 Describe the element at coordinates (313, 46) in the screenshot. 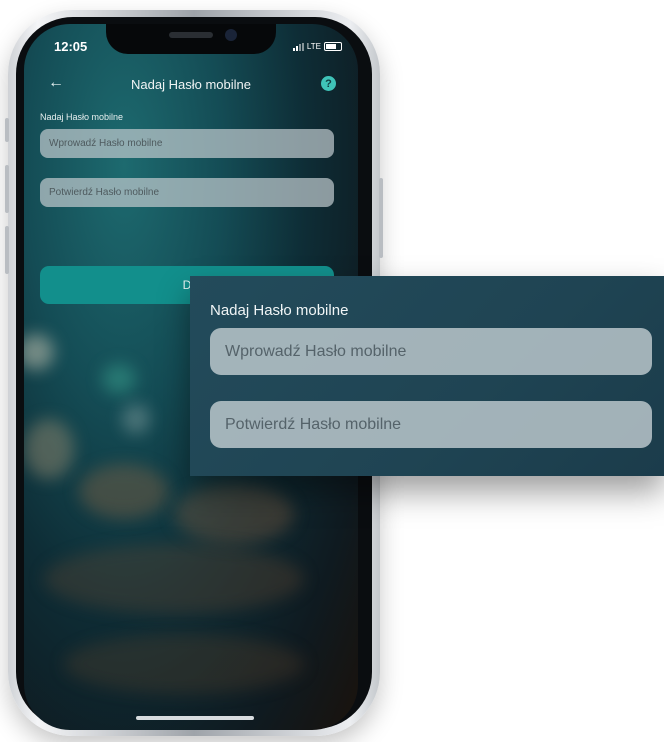

I see `network-type: LTE` at that location.